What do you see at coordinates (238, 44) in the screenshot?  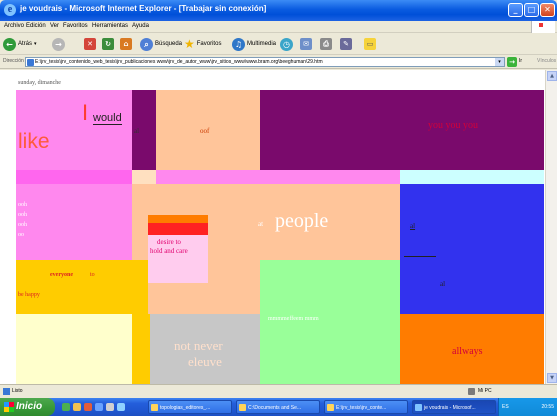 I see `multimedia-icon: ♫` at bounding box center [238, 44].